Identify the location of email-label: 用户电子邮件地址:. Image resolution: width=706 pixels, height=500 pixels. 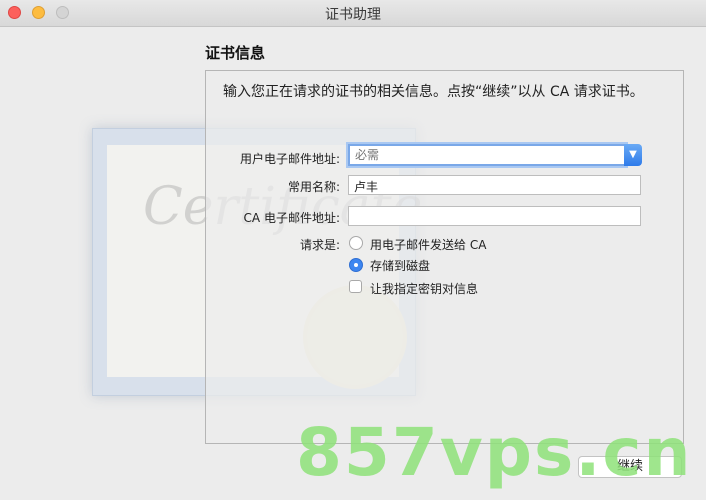
(289, 159).